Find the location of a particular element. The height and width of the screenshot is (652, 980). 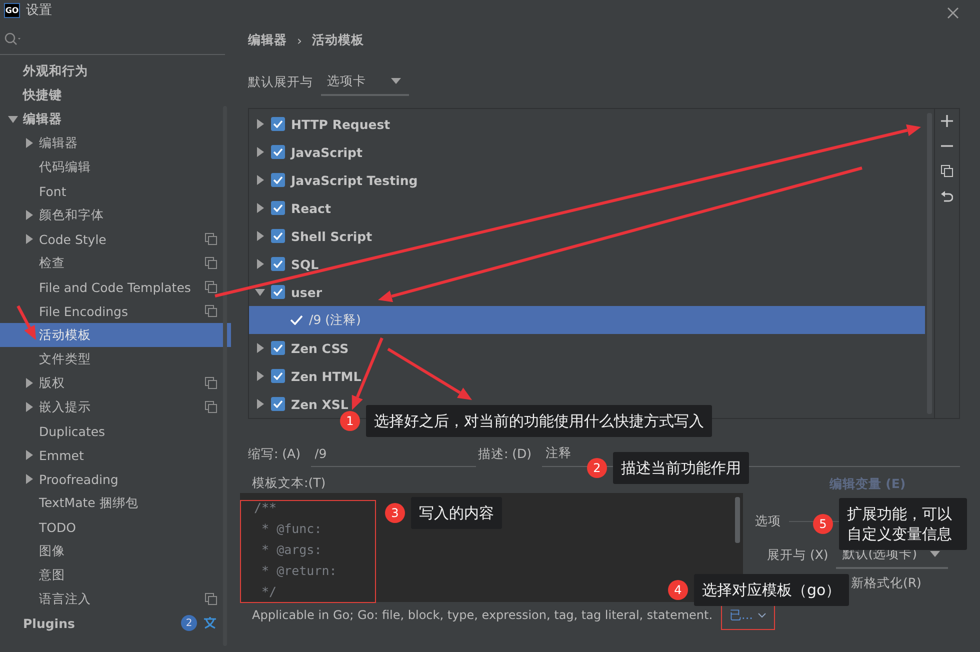

field-label: 缩写: (A) is located at coordinates (274, 454).